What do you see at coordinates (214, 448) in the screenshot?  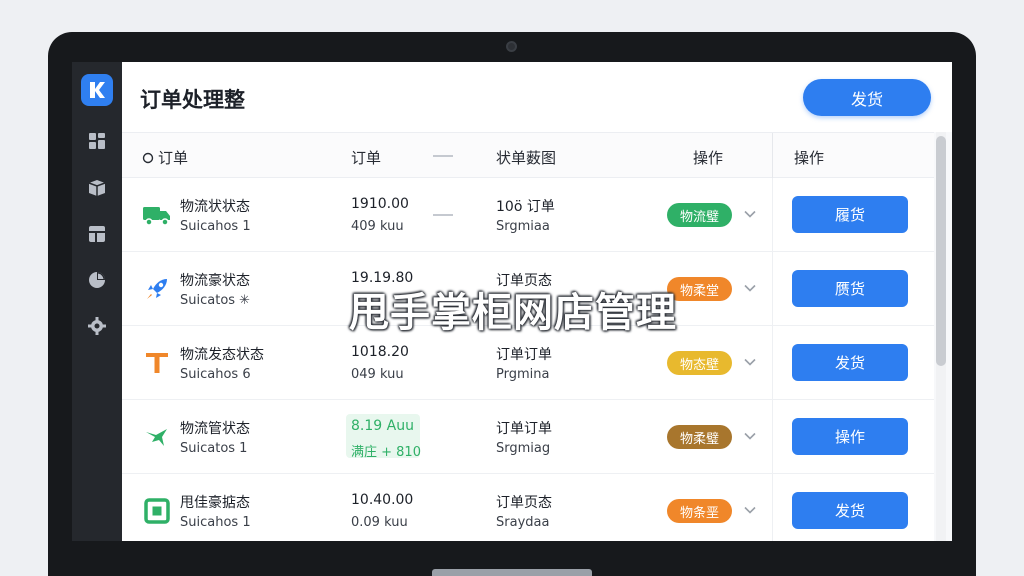 I see `row-status-sub: Suicatos 1` at bounding box center [214, 448].